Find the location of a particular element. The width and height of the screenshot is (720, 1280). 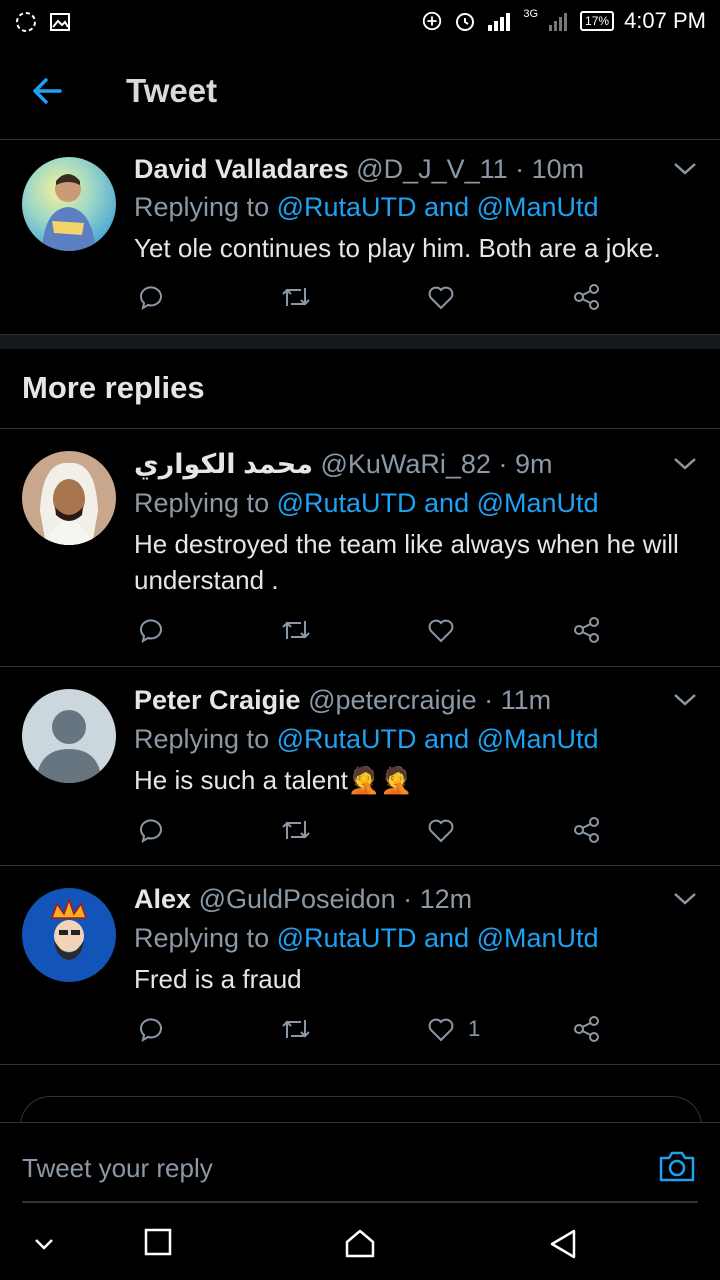

camera-icon is located at coordinates (677, 1166).